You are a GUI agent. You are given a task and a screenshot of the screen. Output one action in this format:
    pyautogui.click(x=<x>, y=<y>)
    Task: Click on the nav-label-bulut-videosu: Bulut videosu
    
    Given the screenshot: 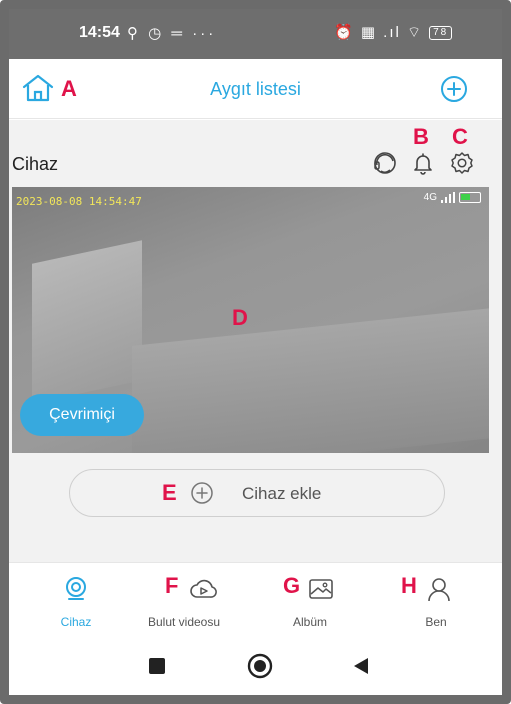 What is the action you would take?
    pyautogui.click(x=184, y=622)
    